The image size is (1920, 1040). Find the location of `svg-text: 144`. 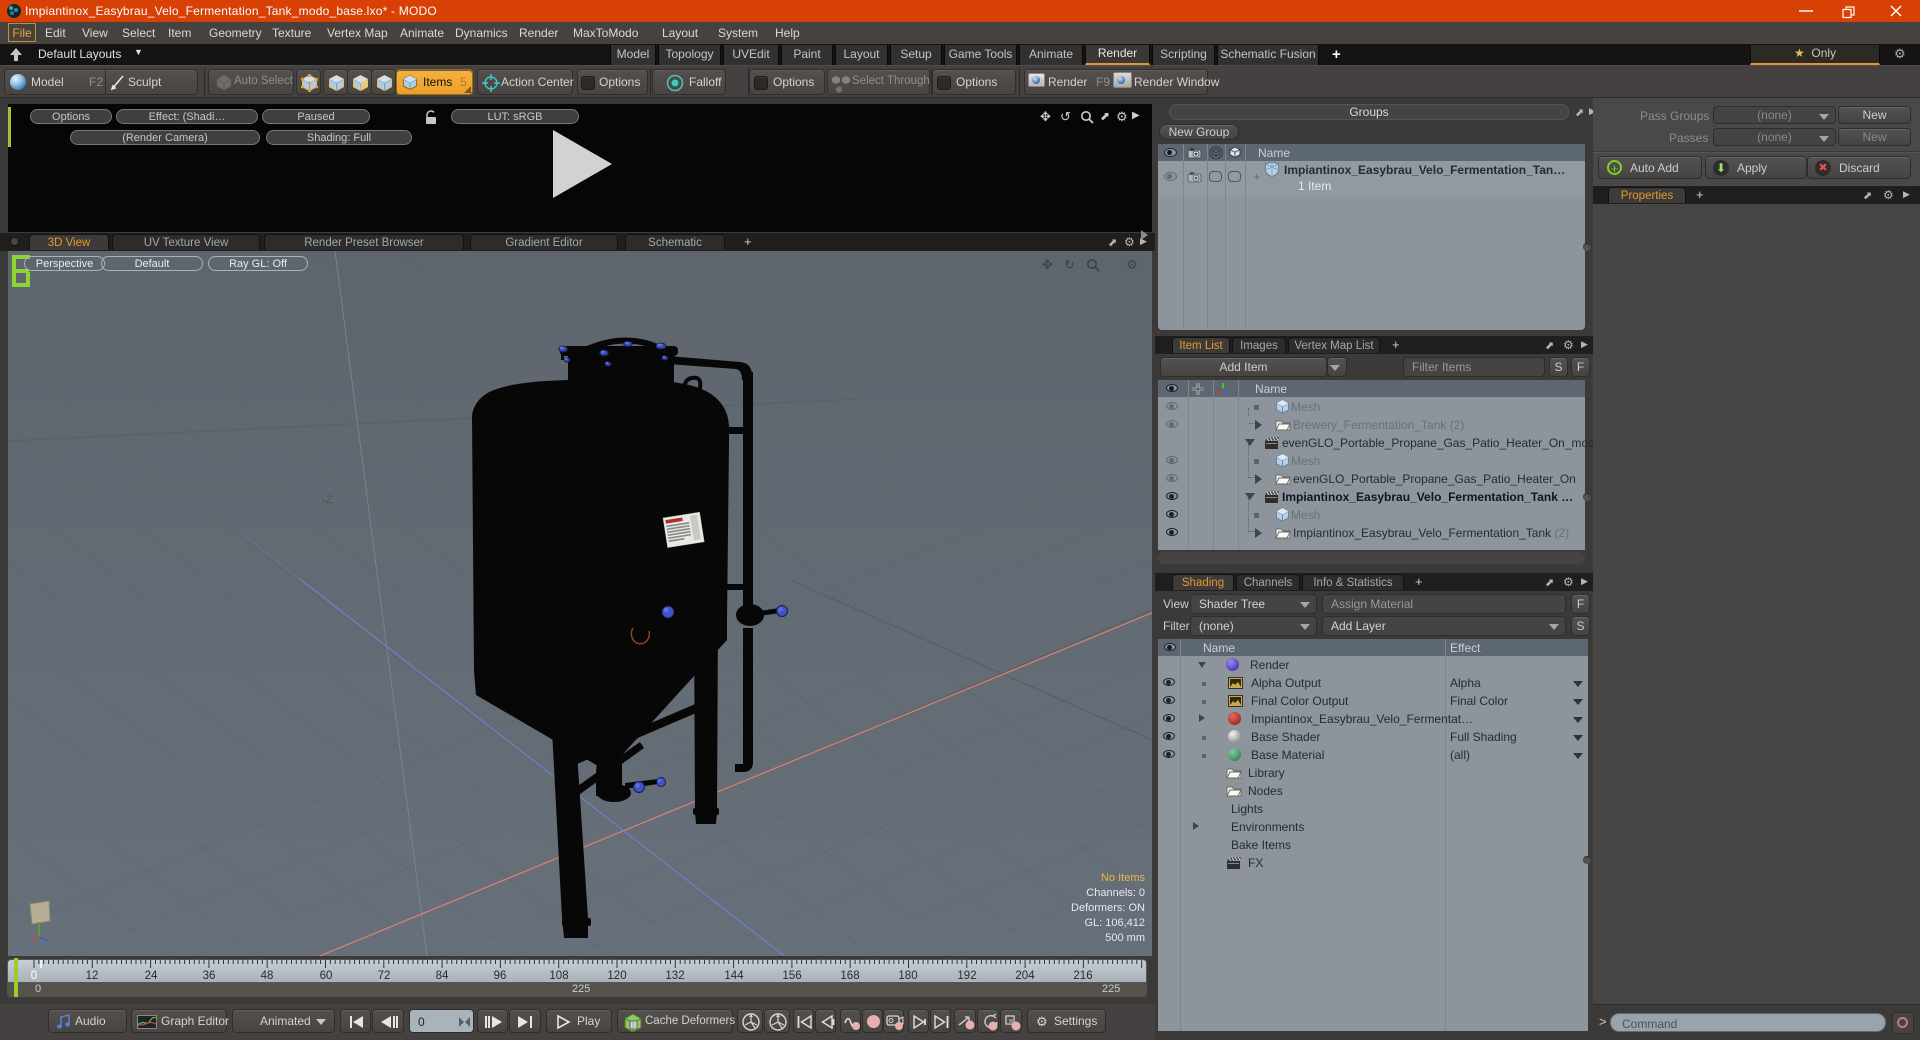

svg-text: 144 is located at coordinates (734, 976).